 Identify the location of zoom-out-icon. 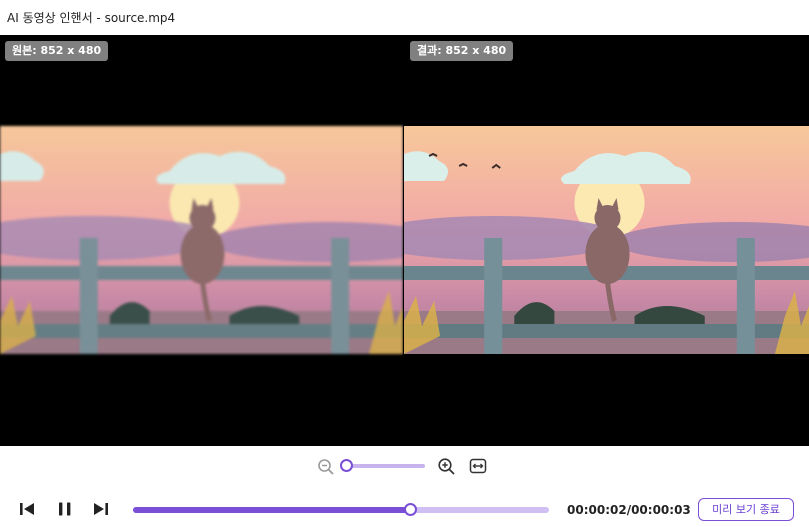
(326, 467).